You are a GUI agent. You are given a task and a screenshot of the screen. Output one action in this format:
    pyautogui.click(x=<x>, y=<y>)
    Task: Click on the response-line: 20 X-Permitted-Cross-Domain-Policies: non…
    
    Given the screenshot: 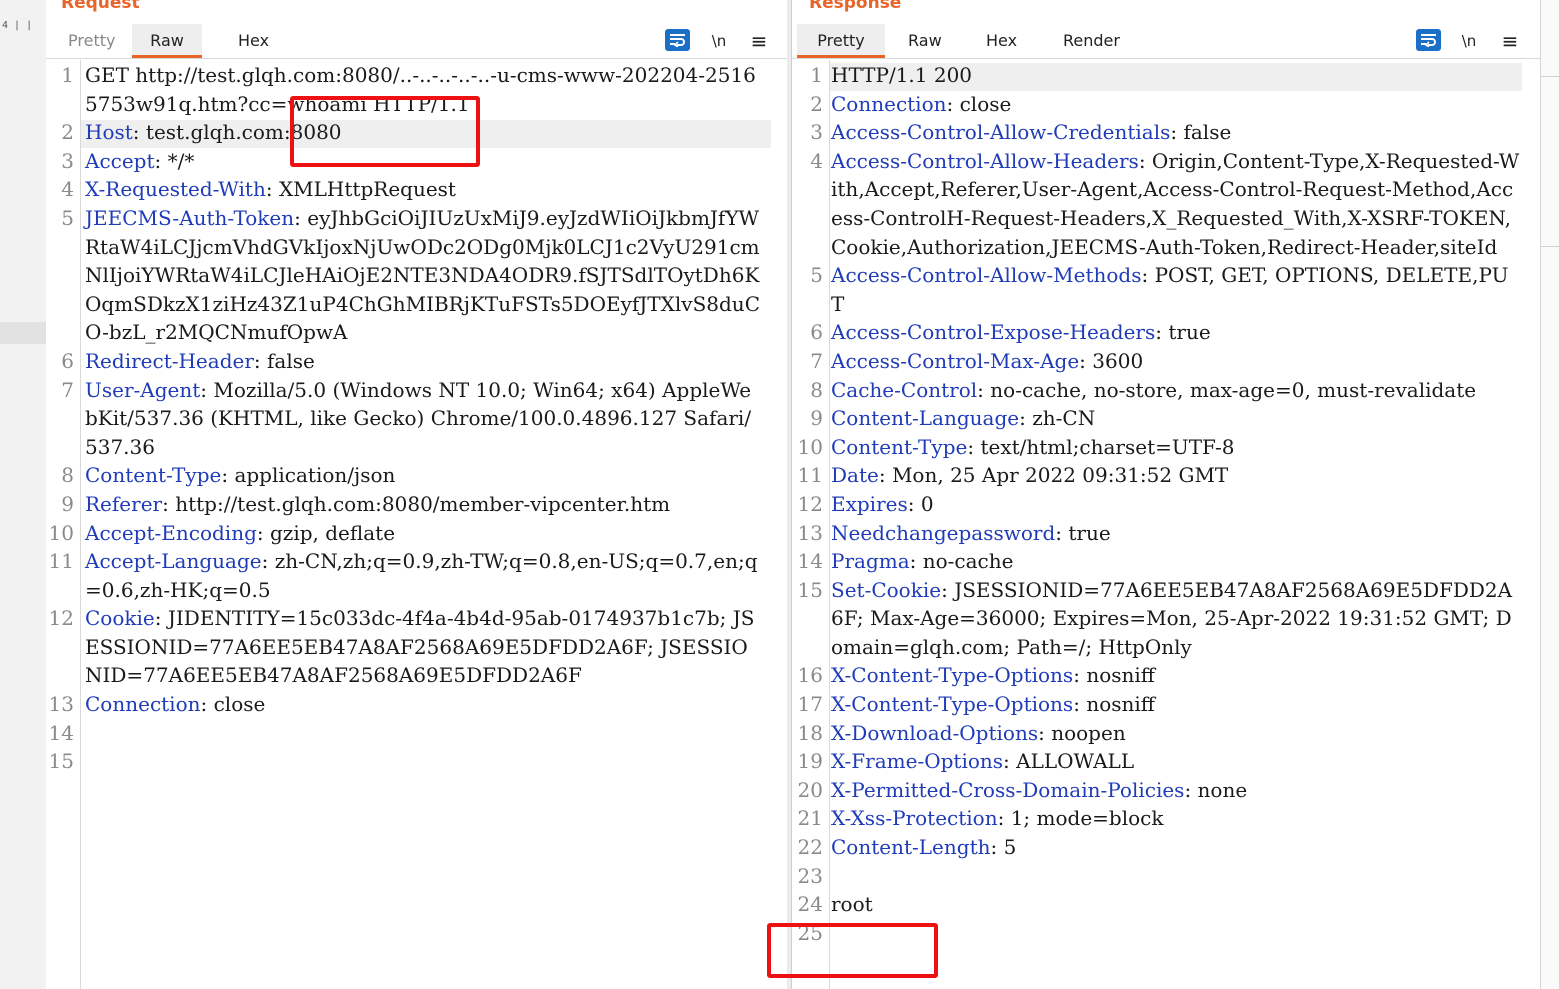 What is the action you would take?
    pyautogui.click(x=1166, y=790)
    